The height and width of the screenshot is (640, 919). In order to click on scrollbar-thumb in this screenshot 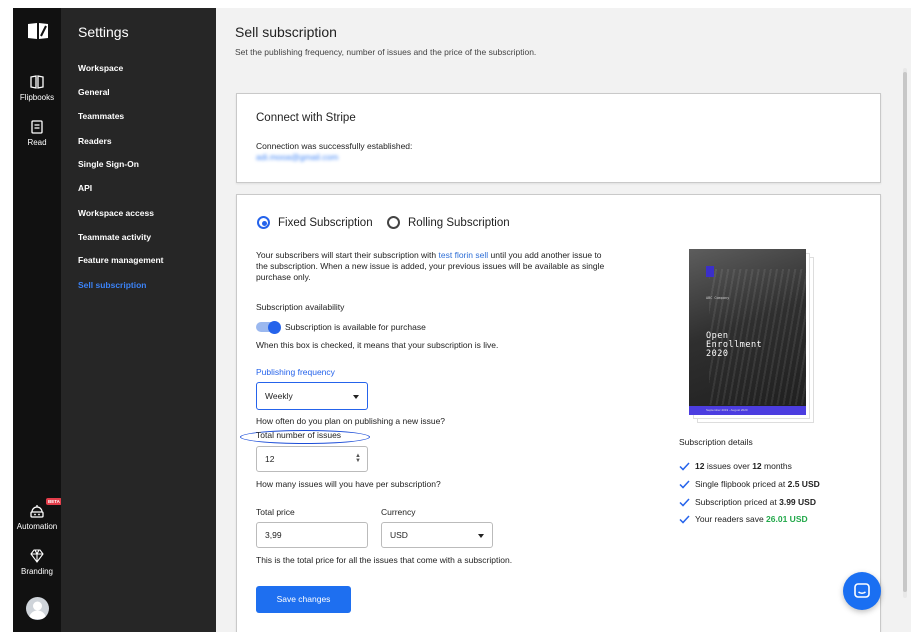, I will do `click(905, 332)`.